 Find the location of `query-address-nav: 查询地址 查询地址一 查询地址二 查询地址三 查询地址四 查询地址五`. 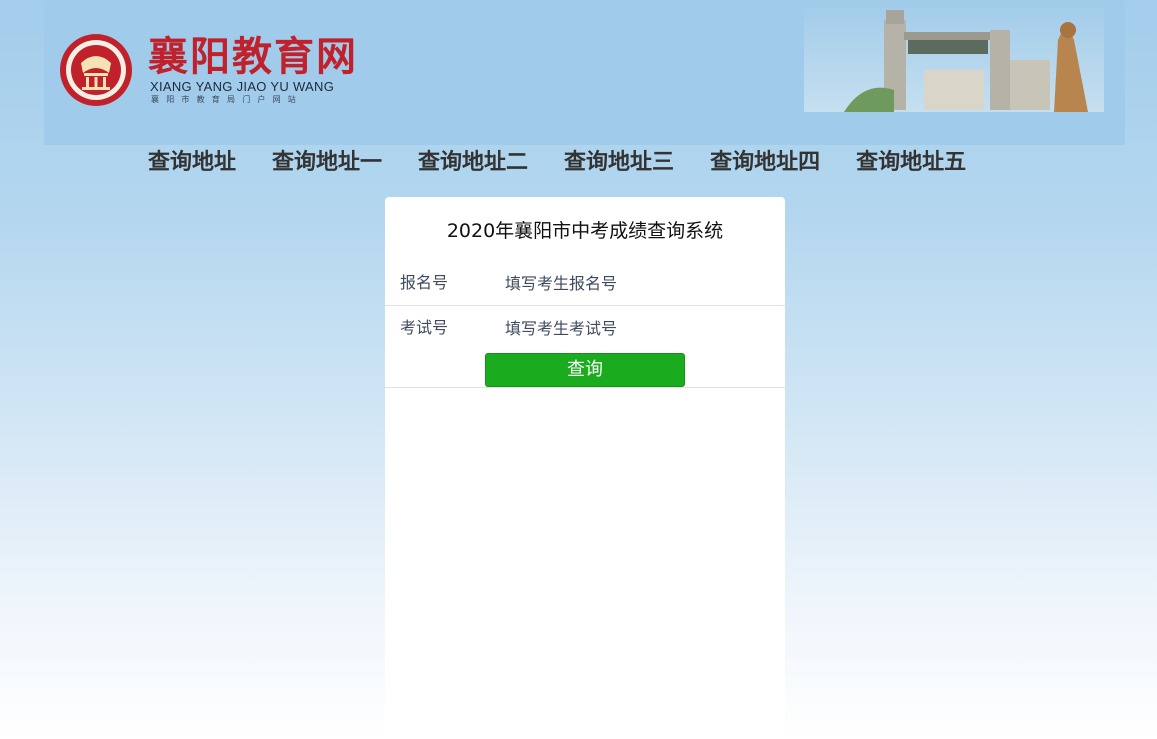

query-address-nav: 查询地址 查询地址一 查询地址二 查询地址三 查询地址四 查询地址五 is located at coordinates (585, 163).